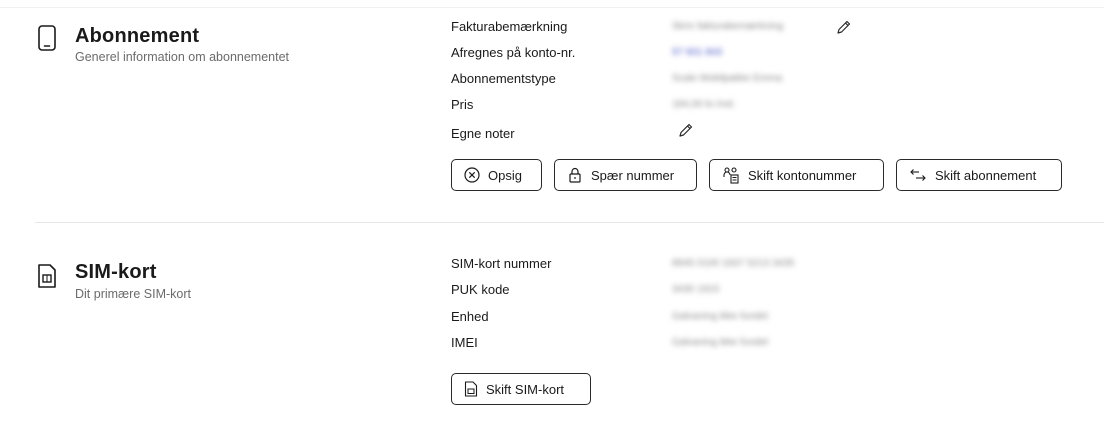  I want to click on edit-egne-noter-pencil-icon, so click(686, 130).